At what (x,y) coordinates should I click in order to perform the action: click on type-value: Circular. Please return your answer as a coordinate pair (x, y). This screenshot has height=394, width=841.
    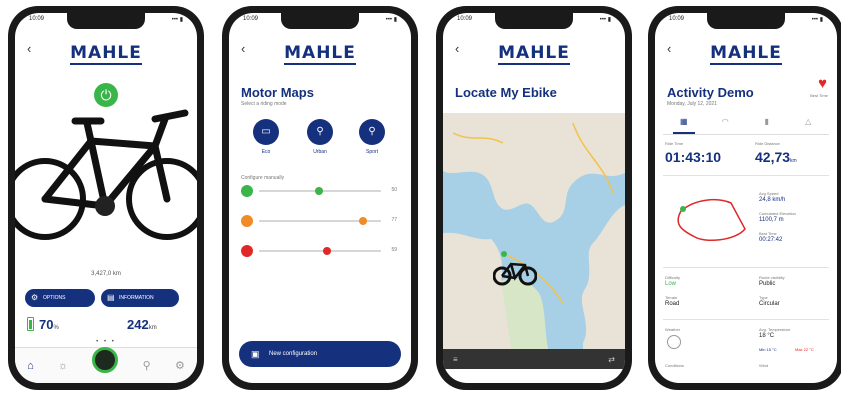
    Looking at the image, I should click on (769, 304).